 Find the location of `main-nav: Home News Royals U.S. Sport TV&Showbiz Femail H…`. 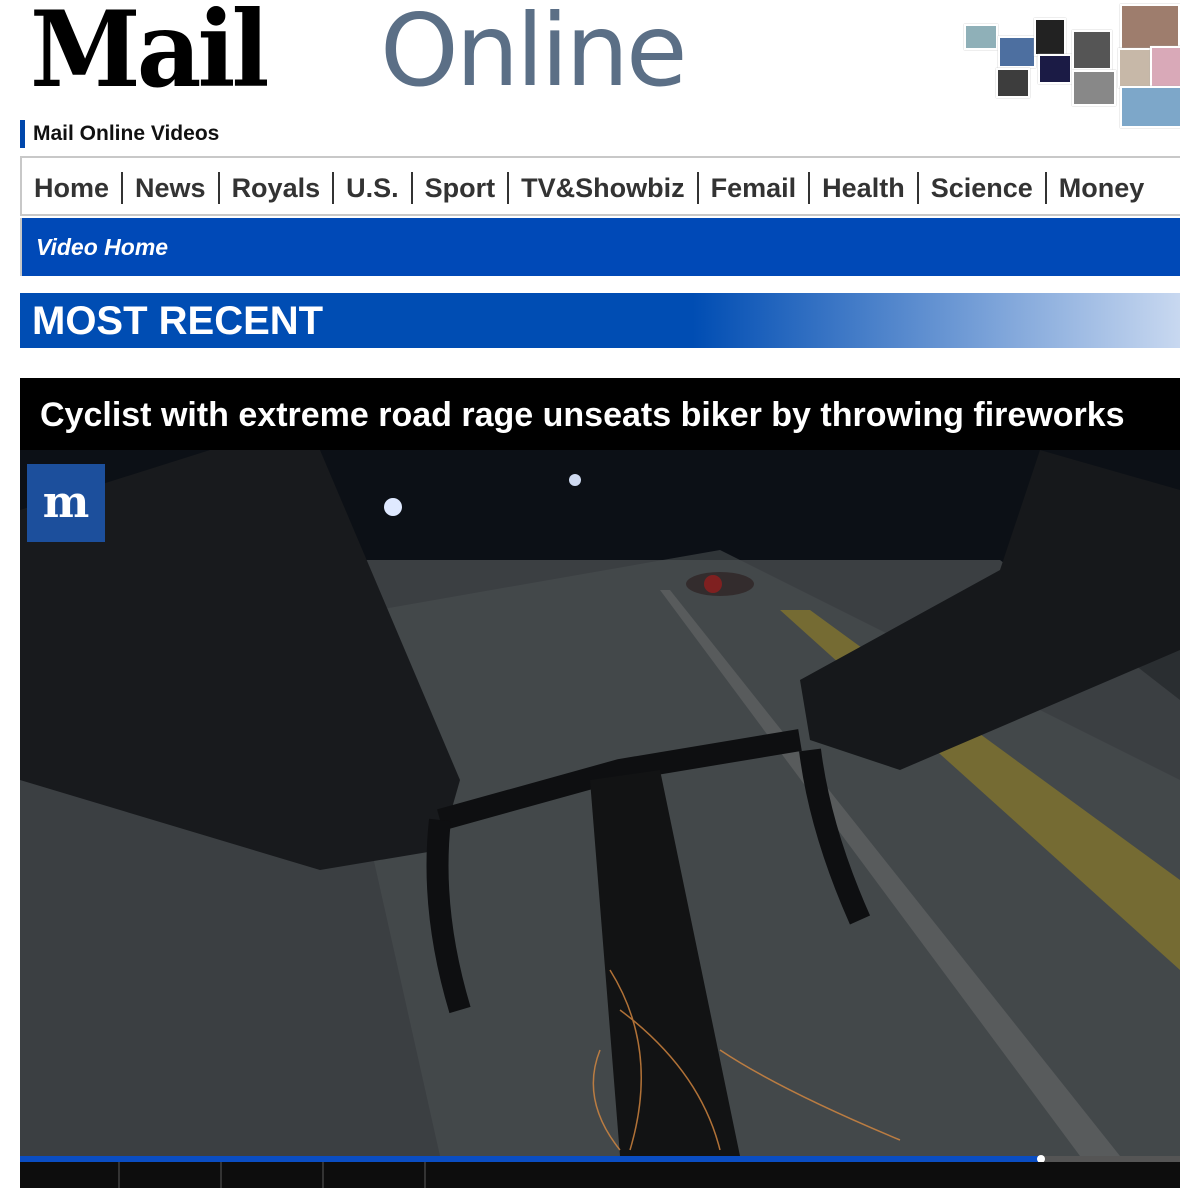

main-nav: Home News Royals U.S. Sport TV&Showbiz Femail H… is located at coordinates (600, 186).